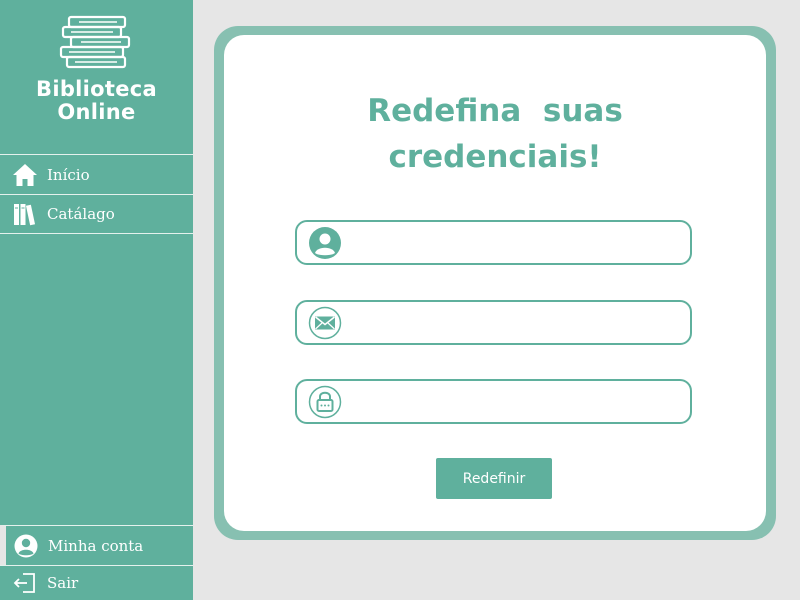 The height and width of the screenshot is (600, 800). I want to click on brand-title-line1: Biblioteca, so click(96, 89).